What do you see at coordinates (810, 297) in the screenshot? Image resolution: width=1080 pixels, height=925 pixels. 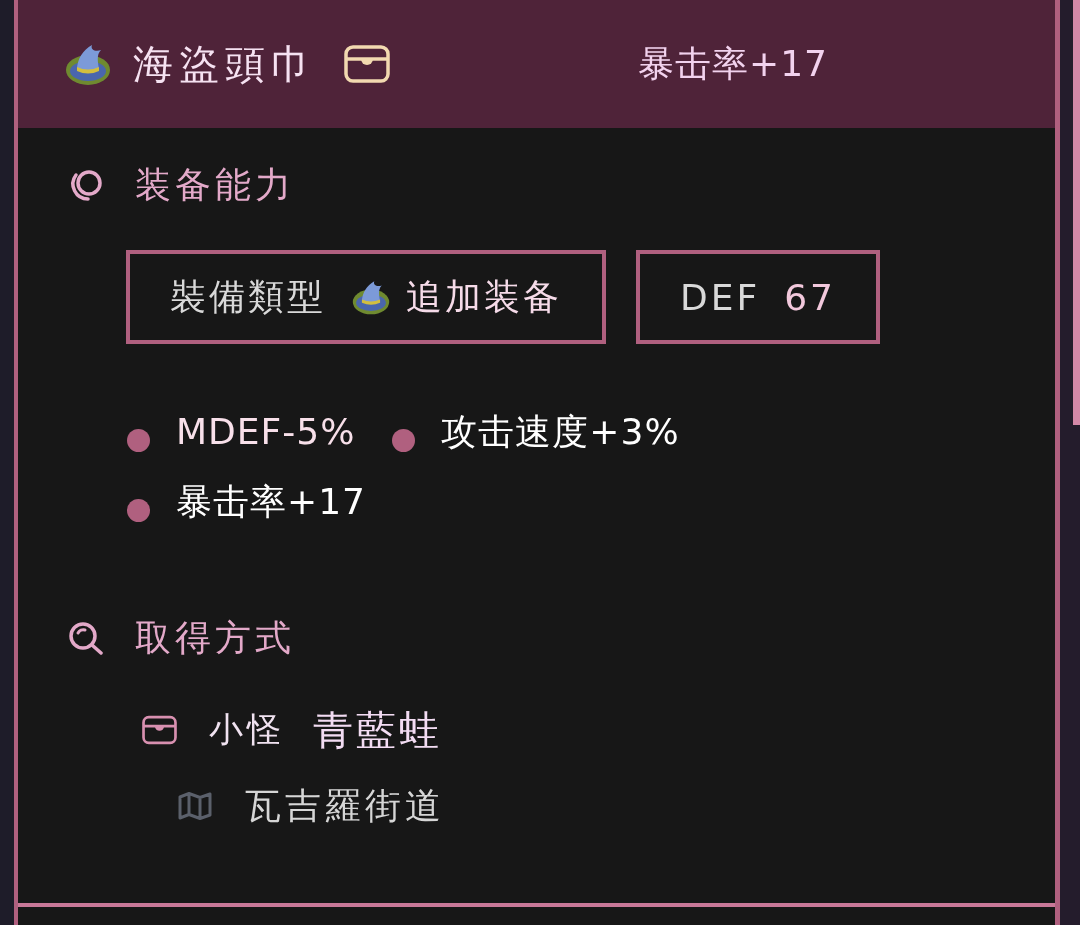 I see `badge-value: 67` at bounding box center [810, 297].